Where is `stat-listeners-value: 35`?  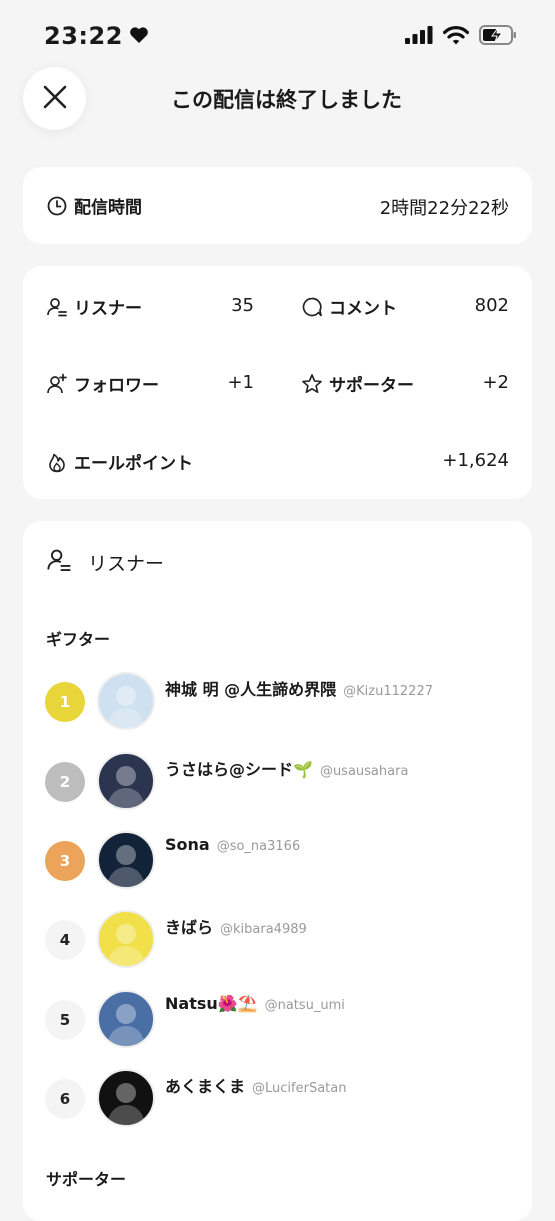 stat-listeners-value: 35 is located at coordinates (242, 305).